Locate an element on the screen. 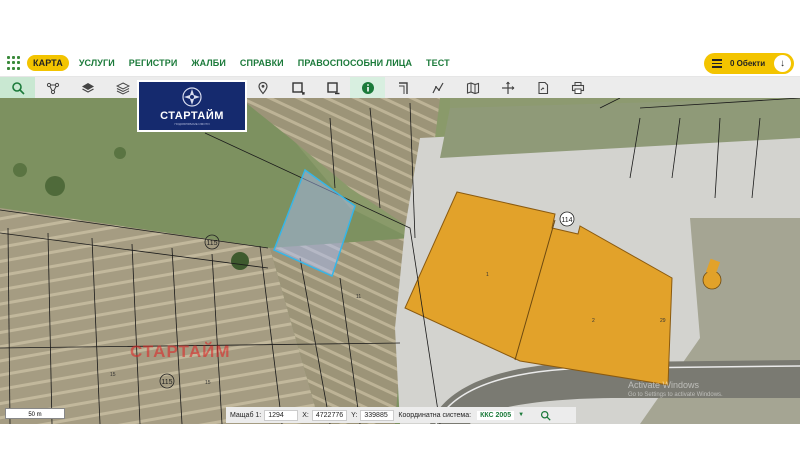 This screenshot has width=800, height=449. stack-icon is located at coordinates (122, 88).